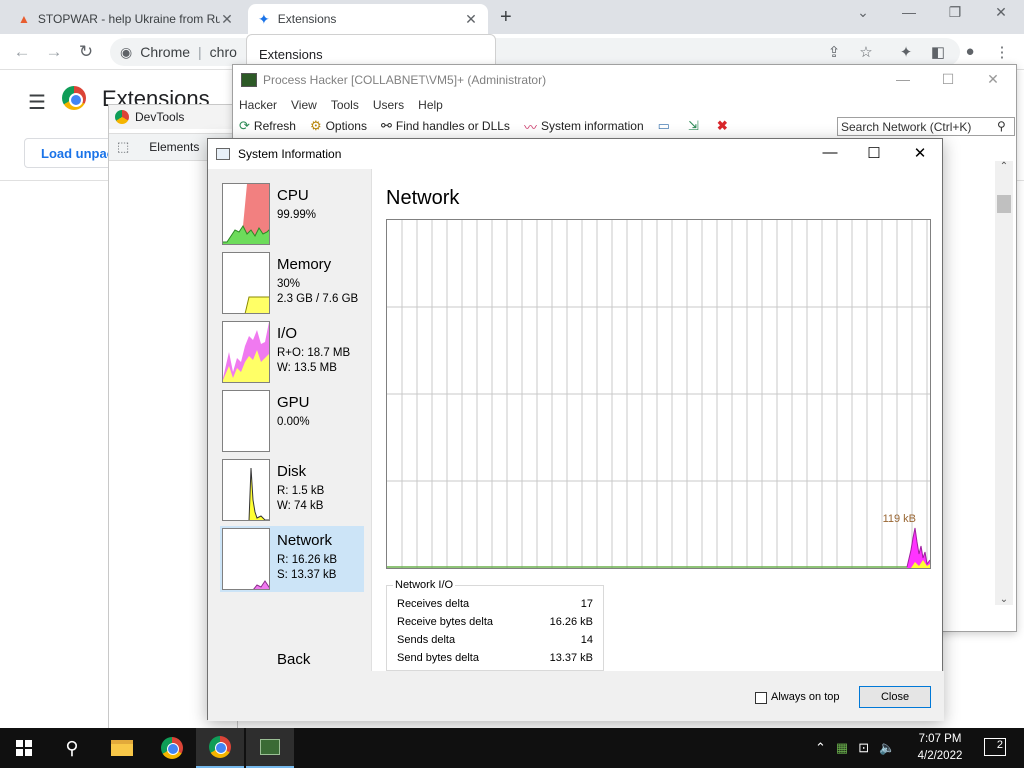 The height and width of the screenshot is (768, 1024). Describe the element at coordinates (926, 126) in the screenshot. I see `search-input: Search Network (Ctrl+K)` at that location.